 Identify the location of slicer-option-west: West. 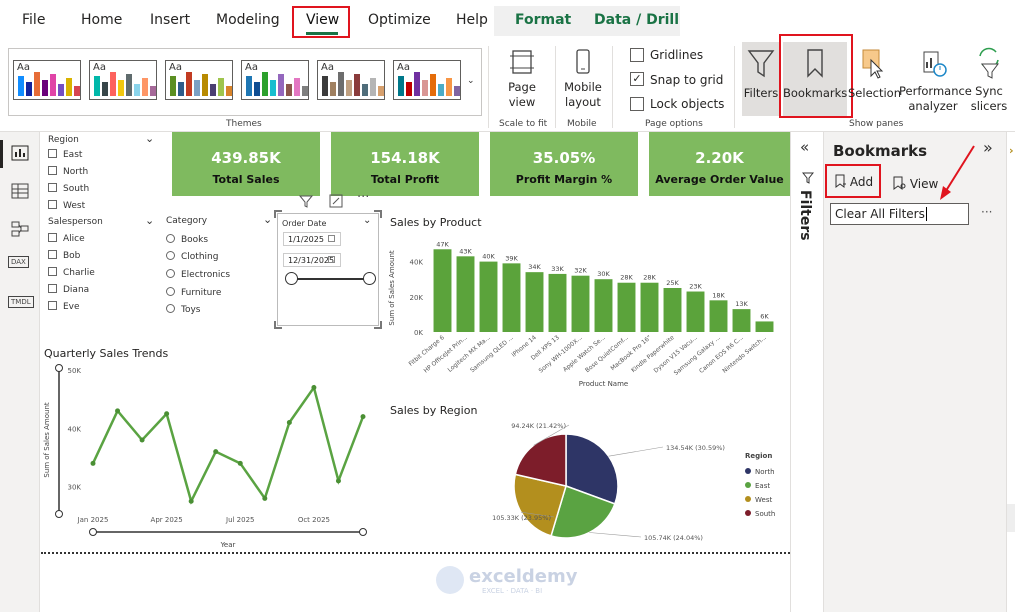
(66, 205).